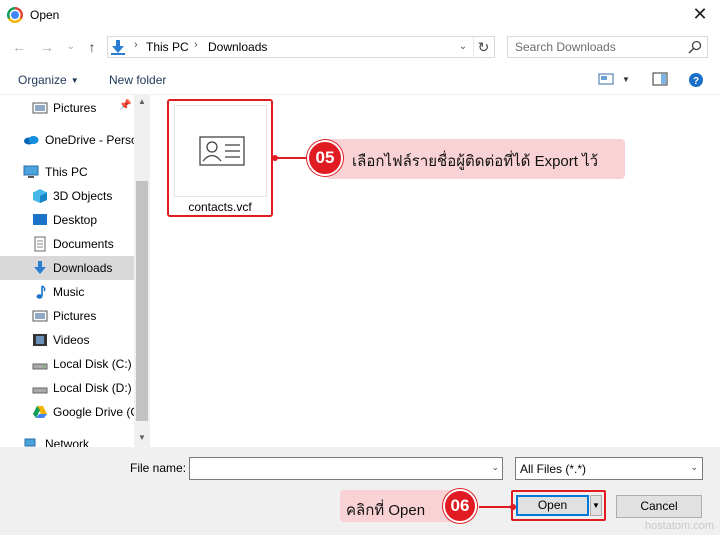  I want to click on help-icon: ?, so click(696, 80).